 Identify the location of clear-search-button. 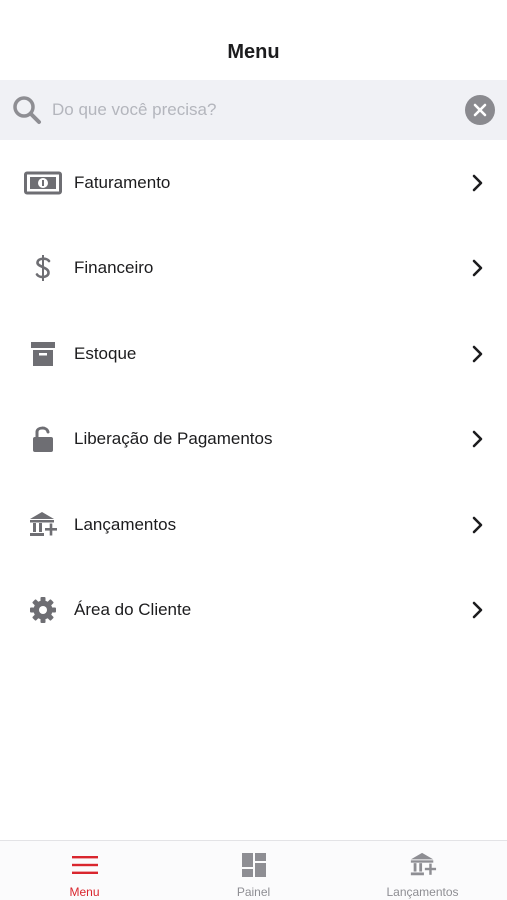
(480, 110).